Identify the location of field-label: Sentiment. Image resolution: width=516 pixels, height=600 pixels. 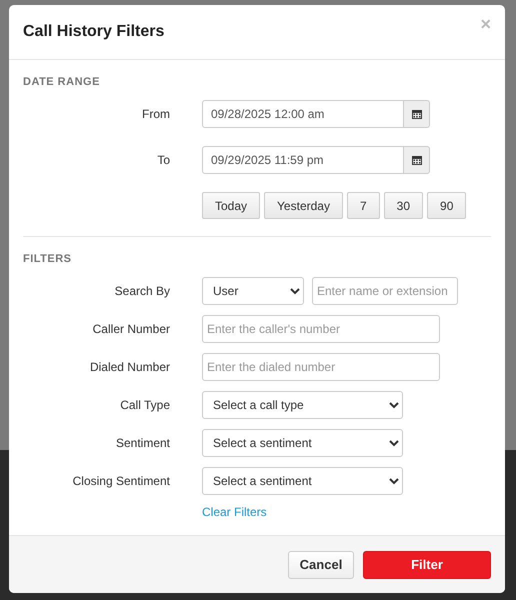
(142, 443).